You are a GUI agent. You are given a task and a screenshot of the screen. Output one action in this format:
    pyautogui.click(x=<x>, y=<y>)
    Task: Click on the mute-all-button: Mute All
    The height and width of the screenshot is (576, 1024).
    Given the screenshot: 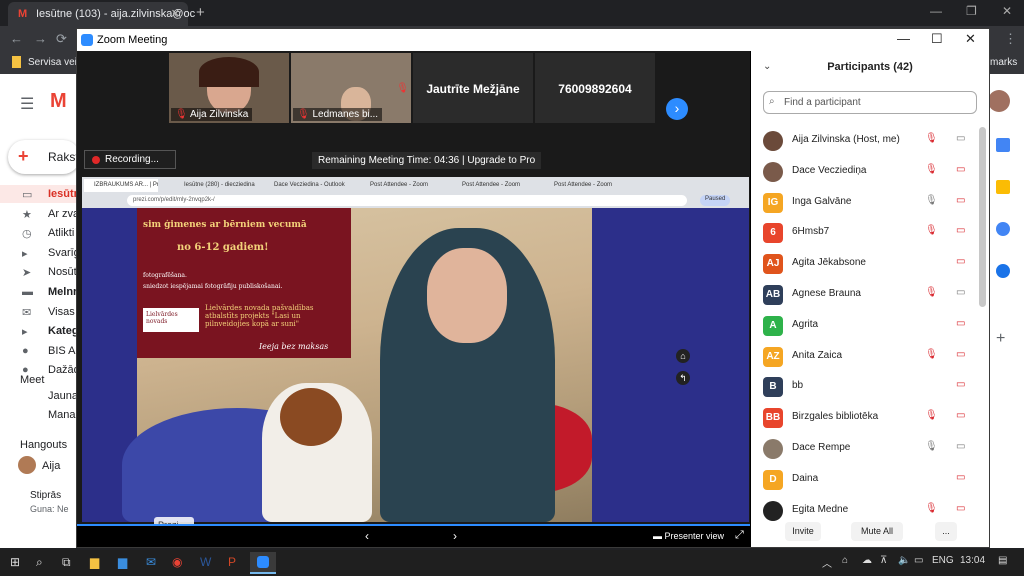 What is the action you would take?
    pyautogui.click(x=877, y=531)
    